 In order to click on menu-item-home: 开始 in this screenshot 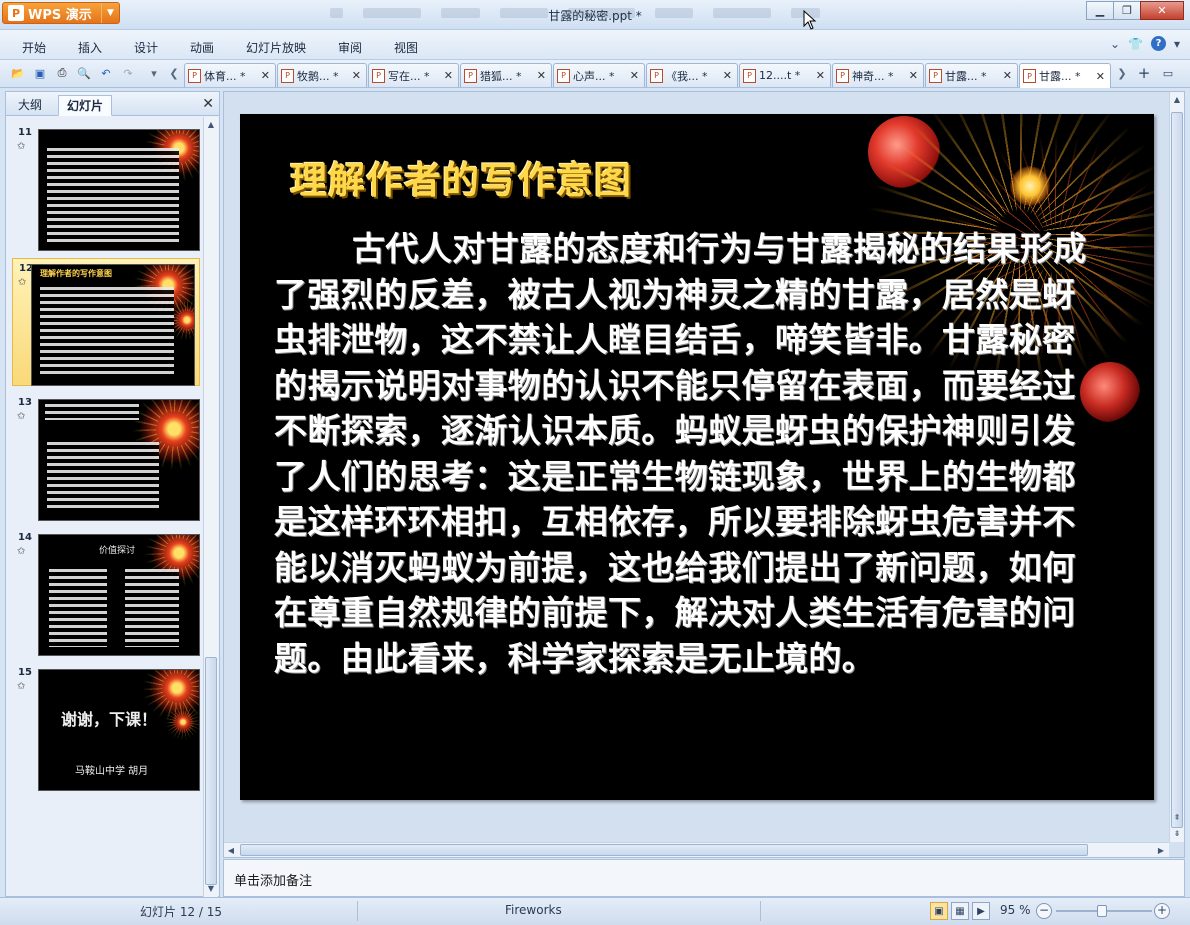, I will do `click(34, 47)`.